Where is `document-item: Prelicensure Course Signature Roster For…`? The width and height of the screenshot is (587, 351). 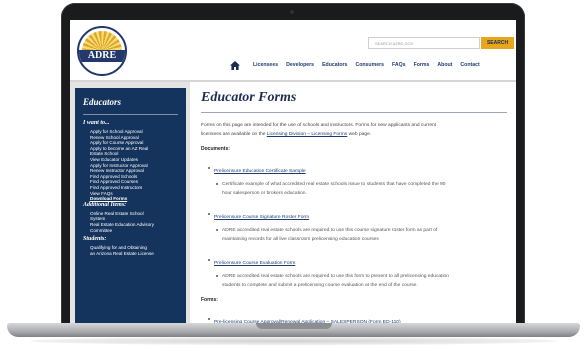
document-item: Prelicensure Course Signature Roster For… is located at coordinates (359, 224).